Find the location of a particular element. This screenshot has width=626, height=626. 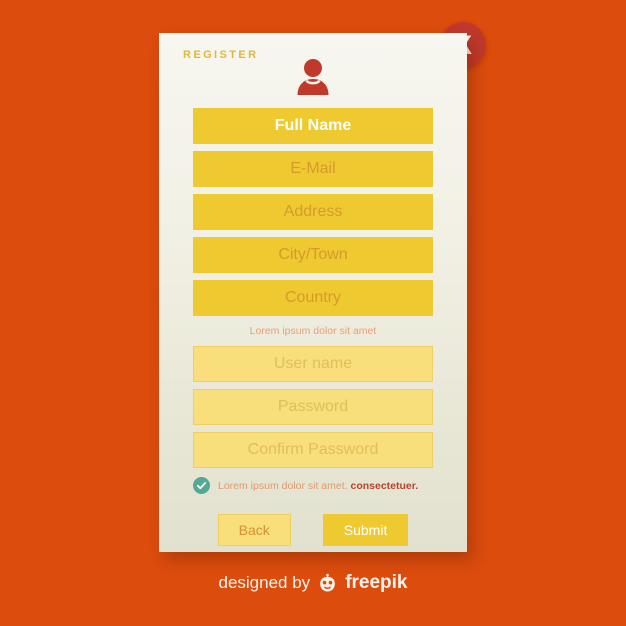

section-note: Lorem ipsum dolor sit amet is located at coordinates (313, 331).